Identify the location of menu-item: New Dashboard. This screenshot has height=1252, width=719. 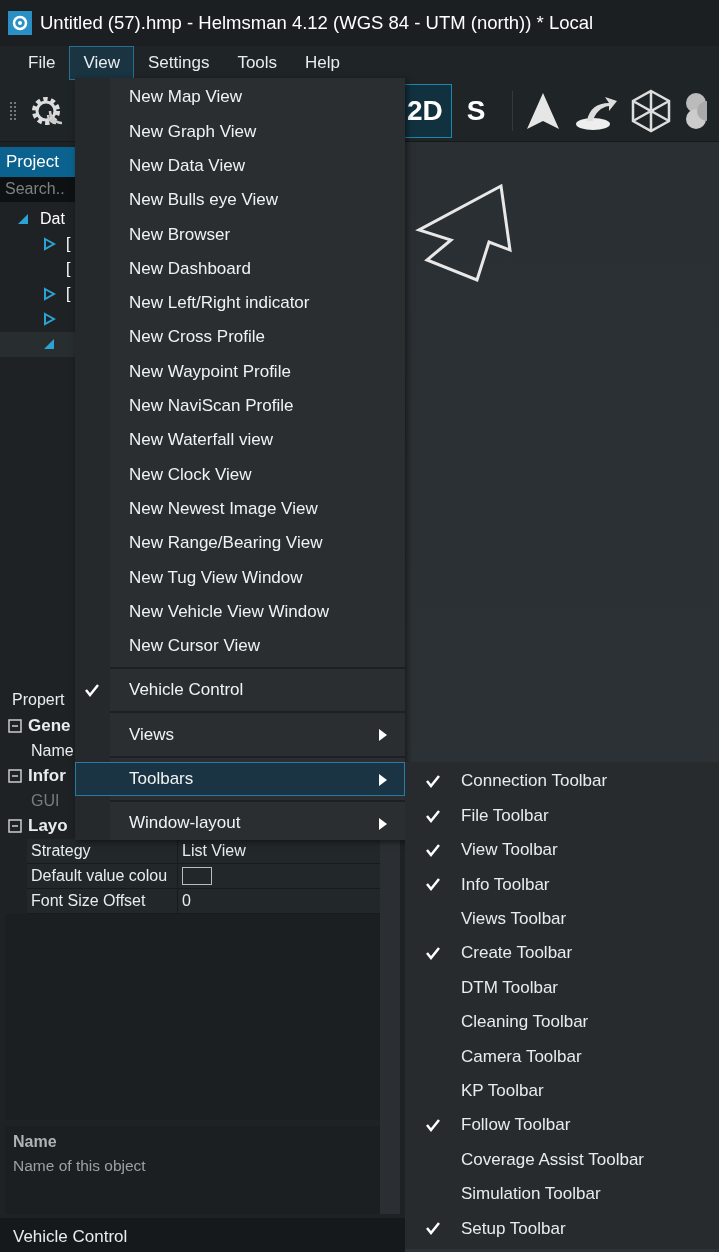
(240, 268).